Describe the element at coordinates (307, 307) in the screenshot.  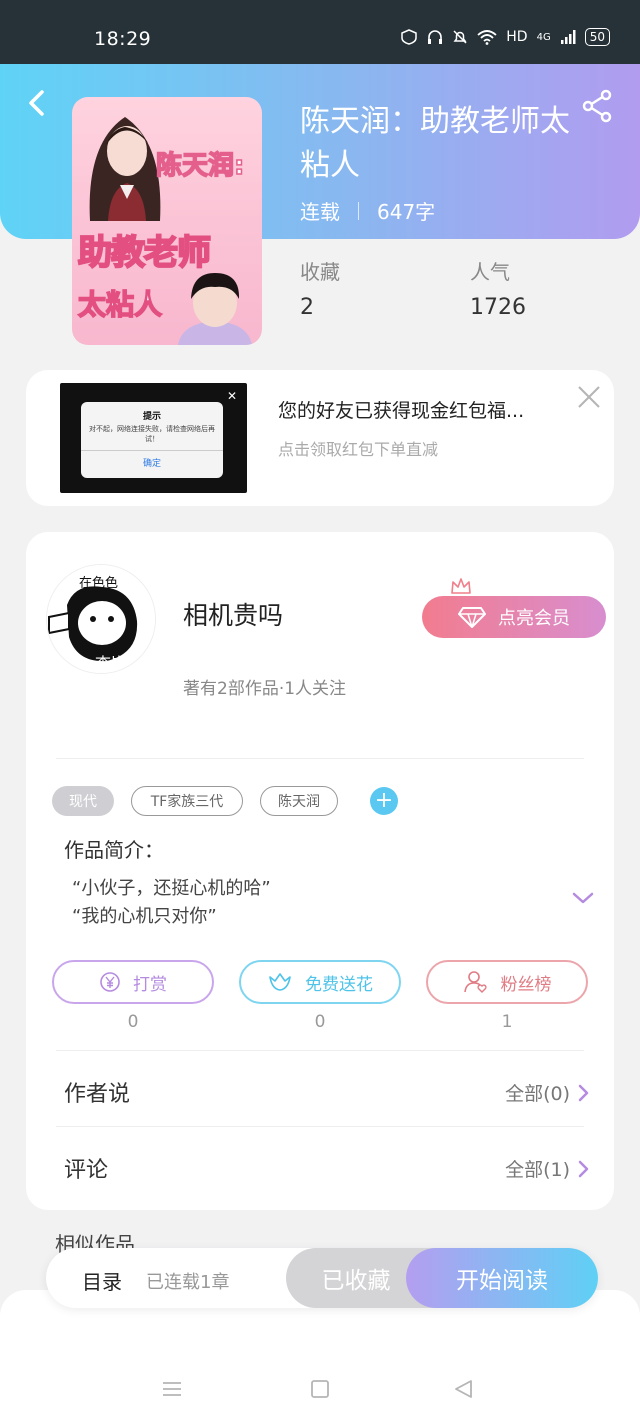
I see `stat-value: 2` at that location.